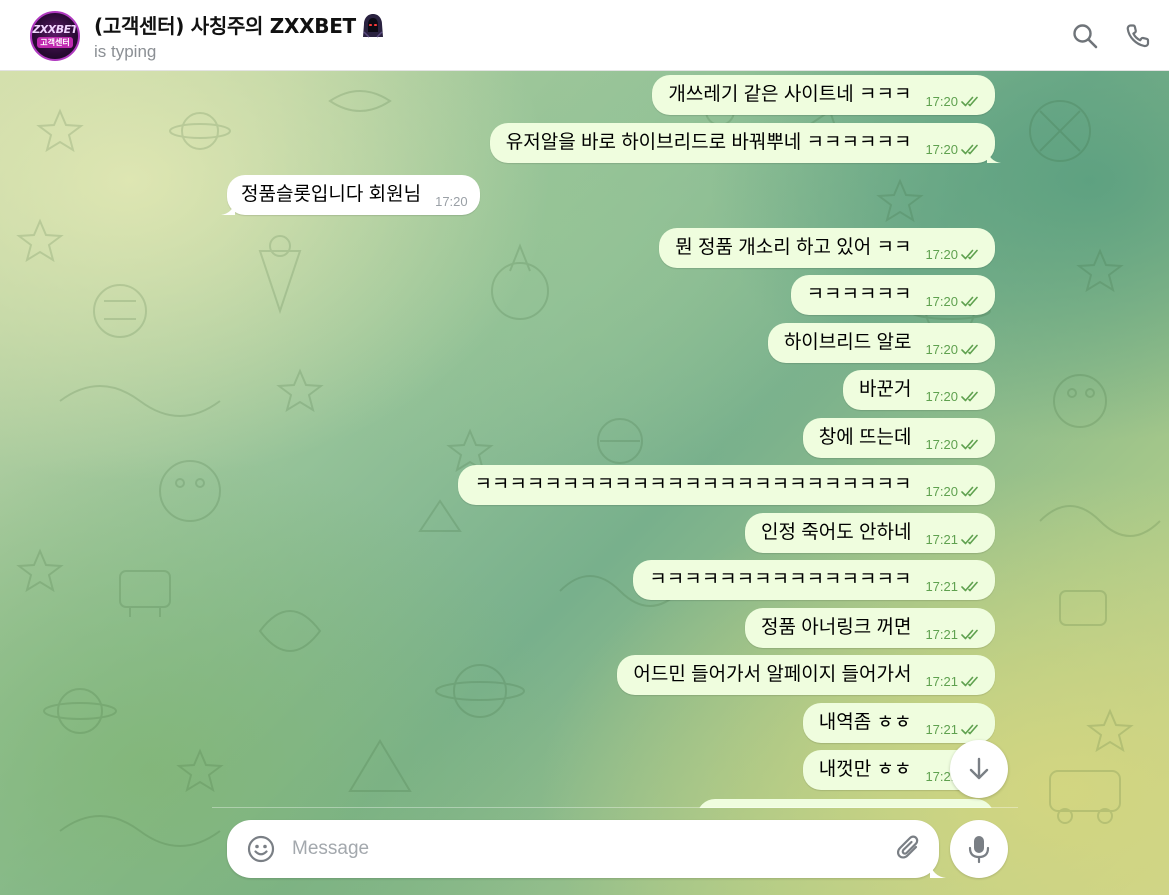 Image resolution: width=1169 pixels, height=895 pixels. I want to click on message-text: 내껏만 ㅎㅎ, so click(865, 769).